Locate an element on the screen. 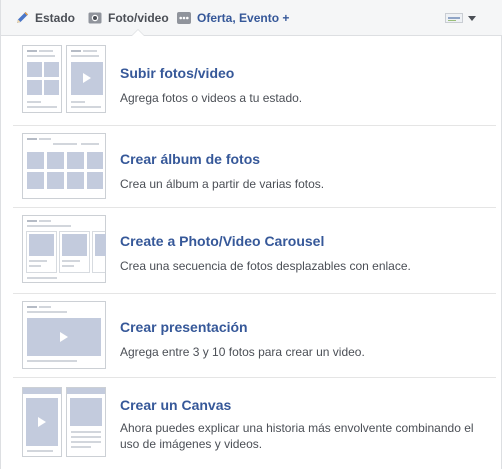  tab-estado: Estado is located at coordinates (44, 18).